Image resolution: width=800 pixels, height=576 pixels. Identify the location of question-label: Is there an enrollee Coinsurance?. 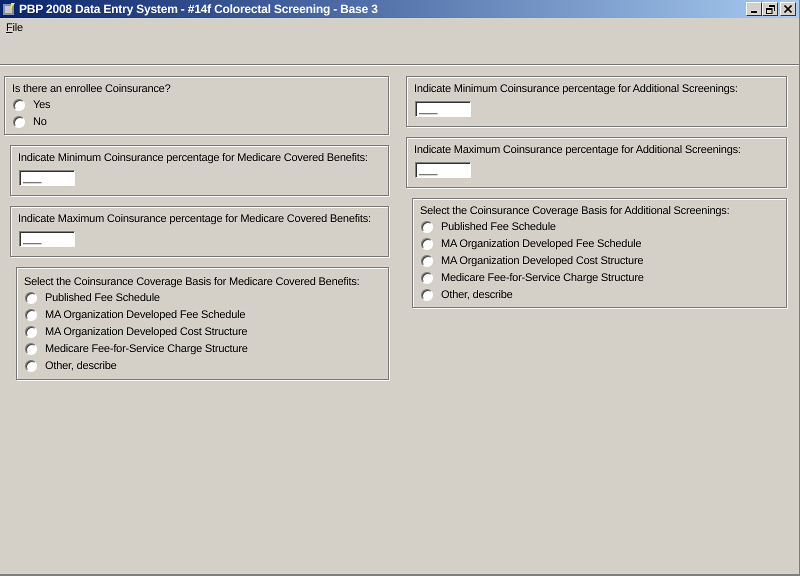
(92, 89).